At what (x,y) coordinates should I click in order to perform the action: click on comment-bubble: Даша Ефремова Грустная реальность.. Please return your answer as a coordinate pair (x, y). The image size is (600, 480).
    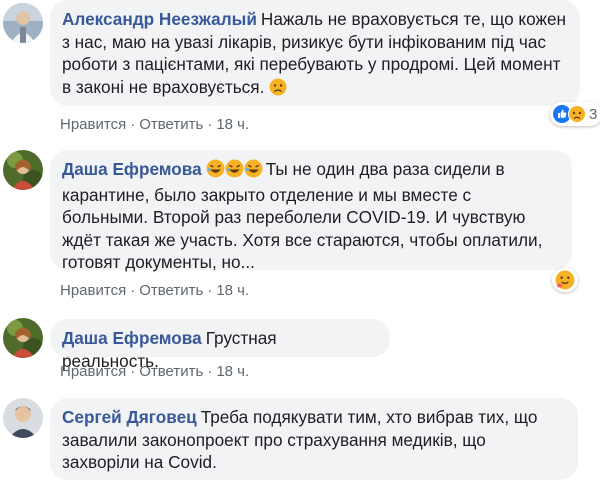
    Looking at the image, I should click on (220, 345).